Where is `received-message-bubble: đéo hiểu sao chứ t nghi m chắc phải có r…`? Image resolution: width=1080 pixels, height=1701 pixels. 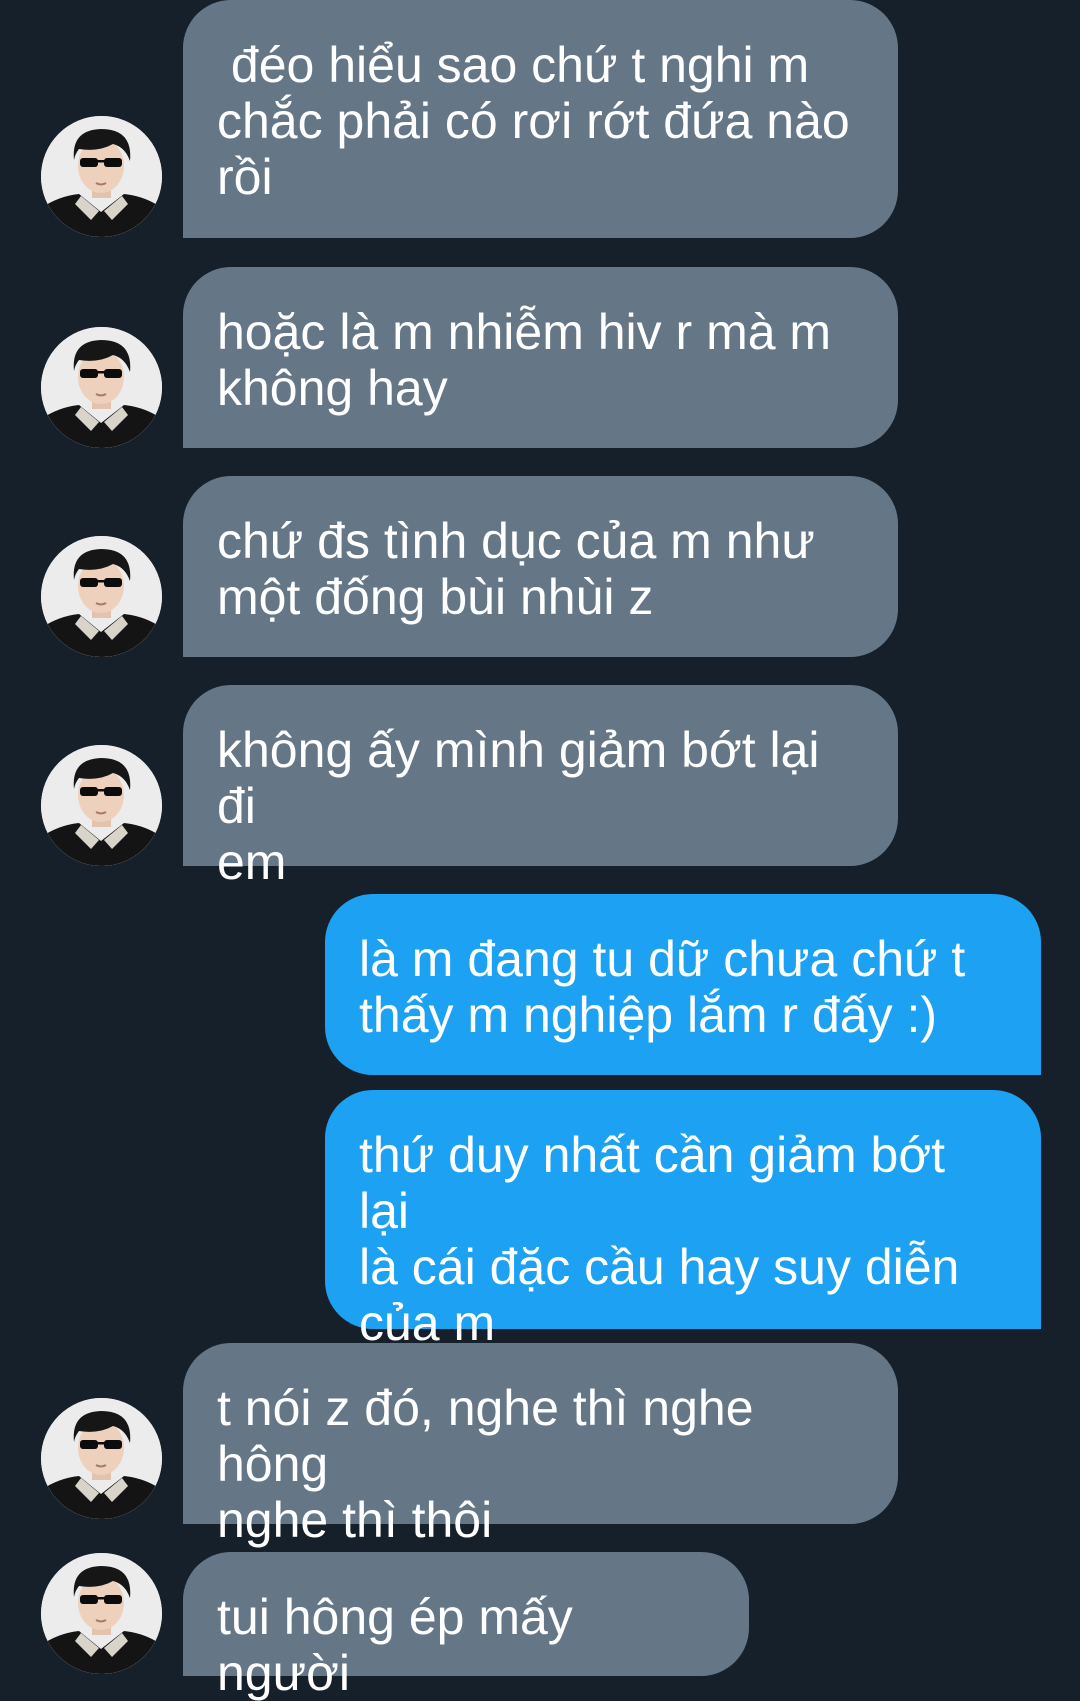 received-message-bubble: đéo hiểu sao chứ t nghi m chắc phải có r… is located at coordinates (540, 119).